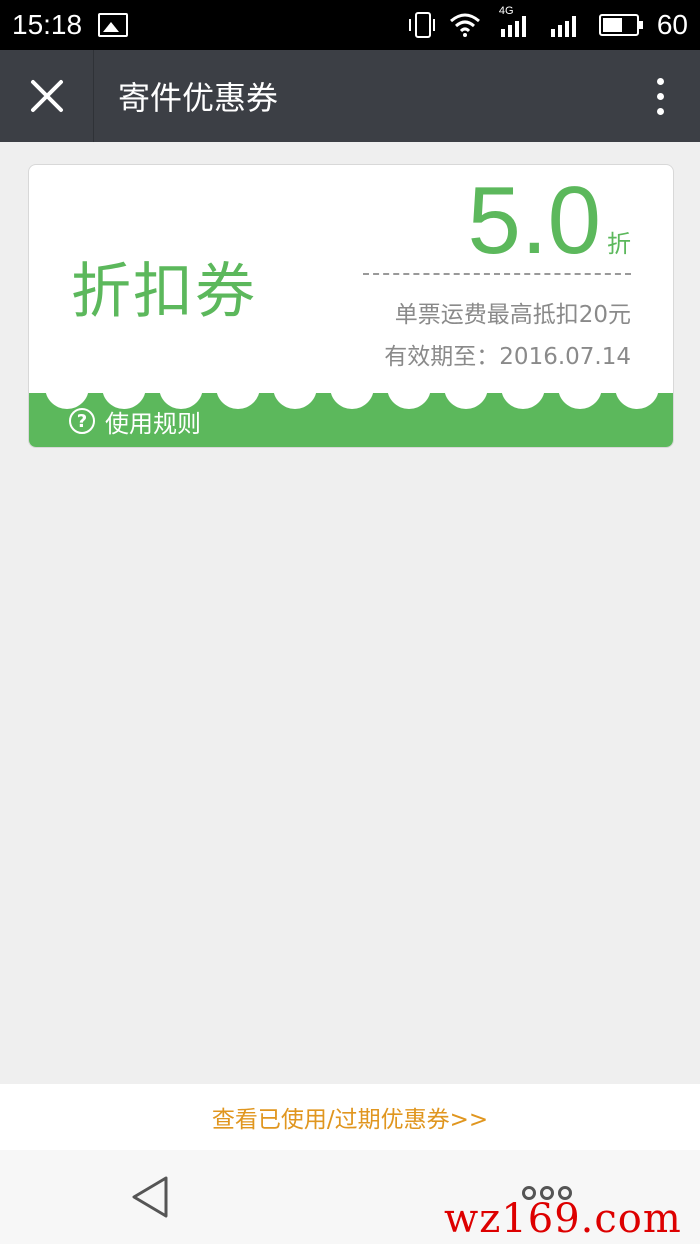  What do you see at coordinates (660, 81) in the screenshot?
I see `more-icon` at bounding box center [660, 81].